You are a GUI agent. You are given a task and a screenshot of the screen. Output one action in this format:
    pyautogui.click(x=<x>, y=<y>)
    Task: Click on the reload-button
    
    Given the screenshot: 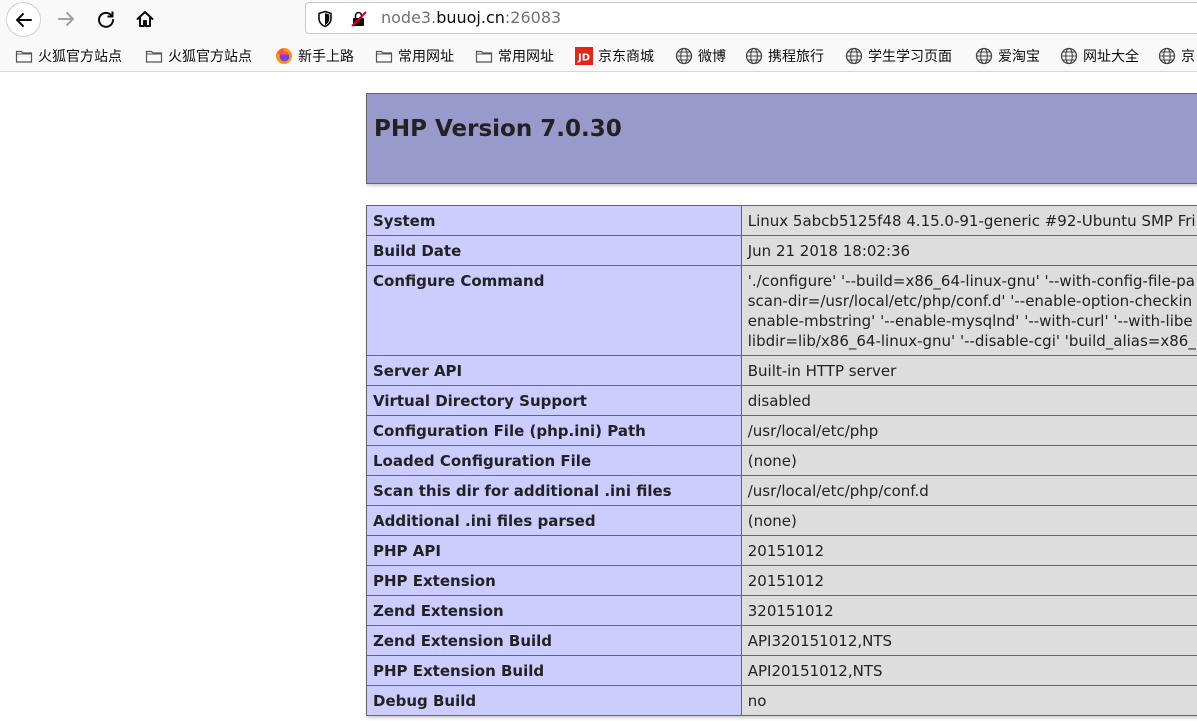 What is the action you would take?
    pyautogui.click(x=106, y=19)
    